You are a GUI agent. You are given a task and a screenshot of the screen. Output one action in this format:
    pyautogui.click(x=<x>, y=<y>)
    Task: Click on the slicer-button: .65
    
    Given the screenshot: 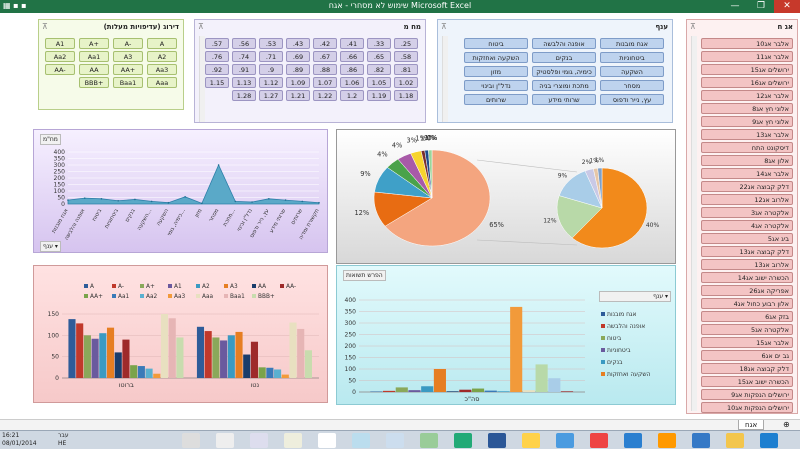 What is the action you would take?
    pyautogui.click(x=379, y=56)
    